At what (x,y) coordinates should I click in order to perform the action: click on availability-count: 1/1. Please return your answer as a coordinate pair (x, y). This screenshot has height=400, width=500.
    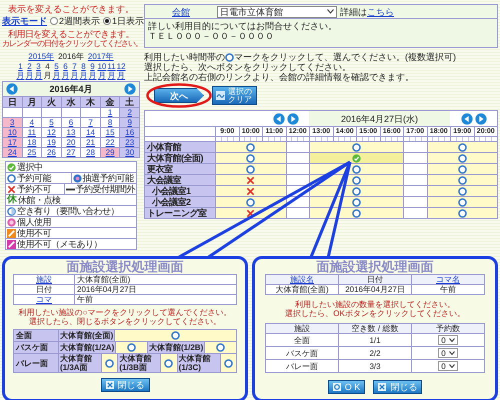
    Looking at the image, I should click on (375, 340).